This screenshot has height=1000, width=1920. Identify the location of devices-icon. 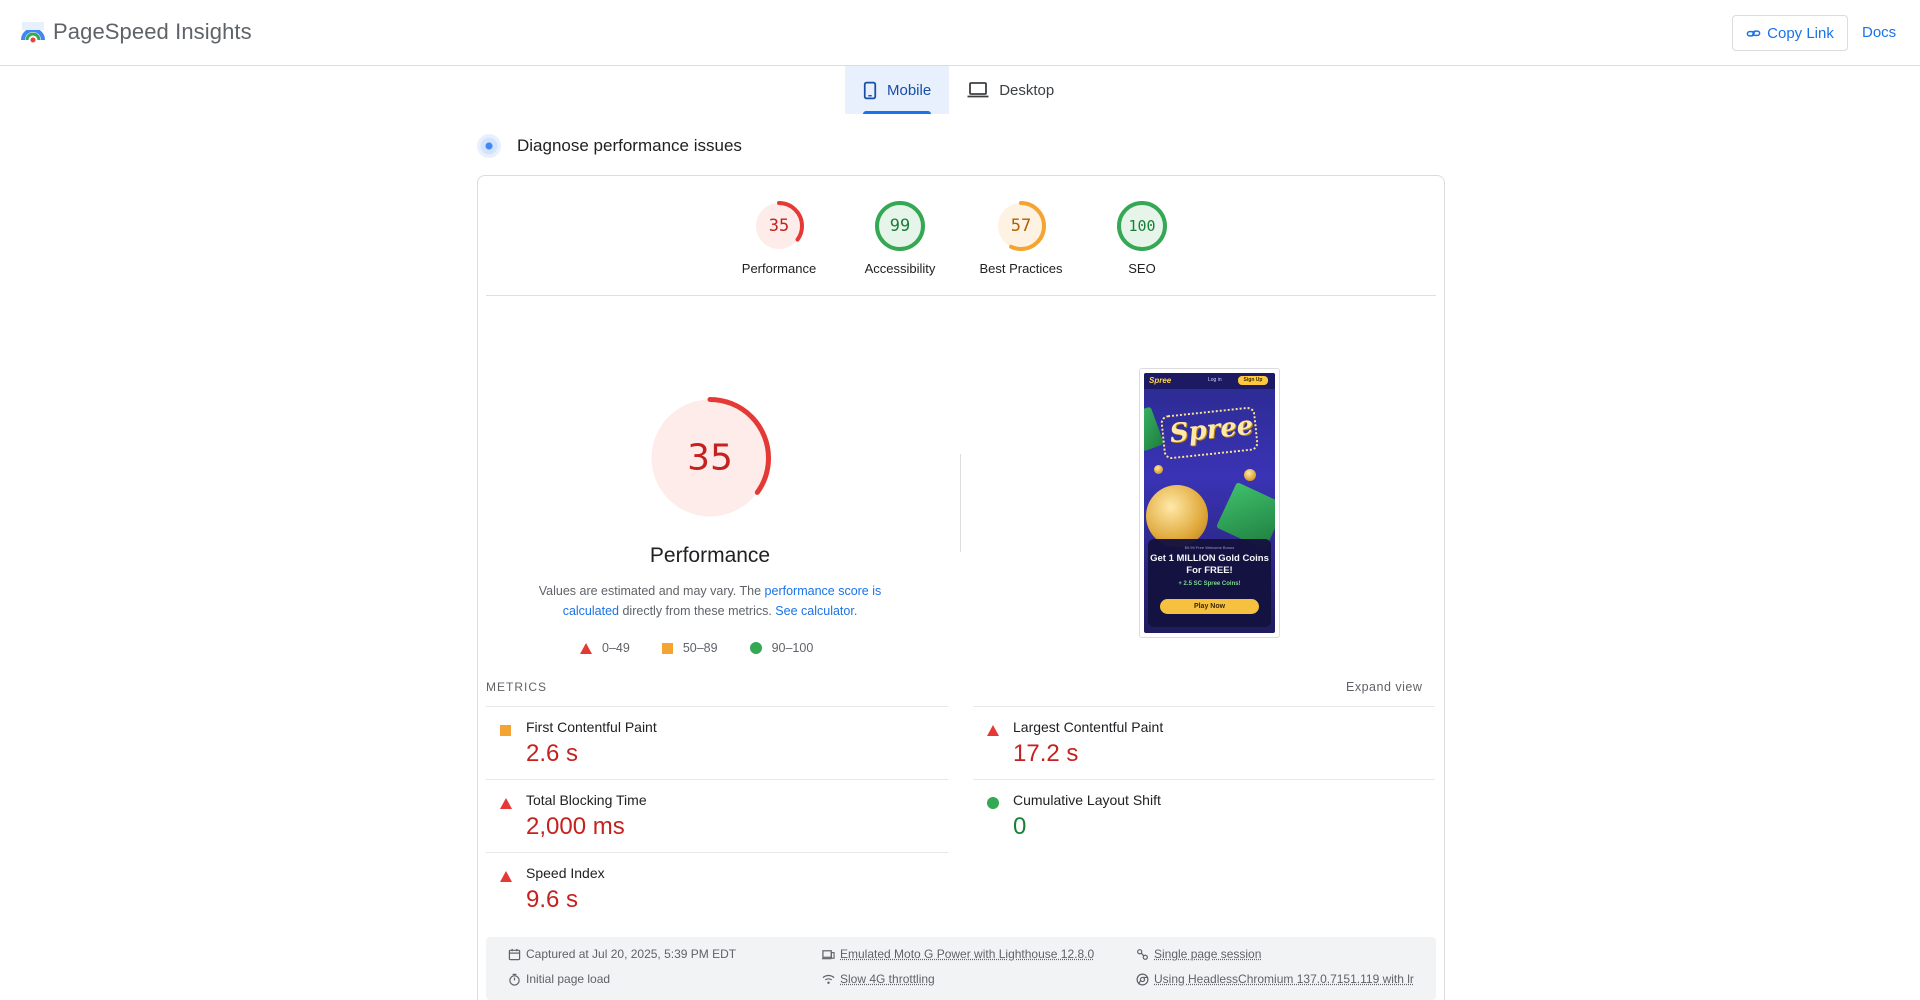
(828, 954).